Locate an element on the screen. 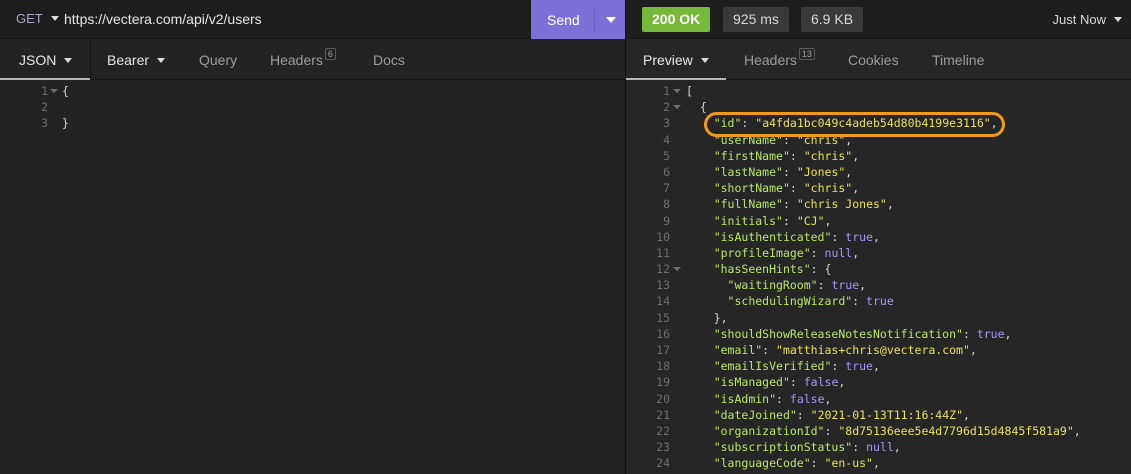  tab-label: Cookies is located at coordinates (873, 60).